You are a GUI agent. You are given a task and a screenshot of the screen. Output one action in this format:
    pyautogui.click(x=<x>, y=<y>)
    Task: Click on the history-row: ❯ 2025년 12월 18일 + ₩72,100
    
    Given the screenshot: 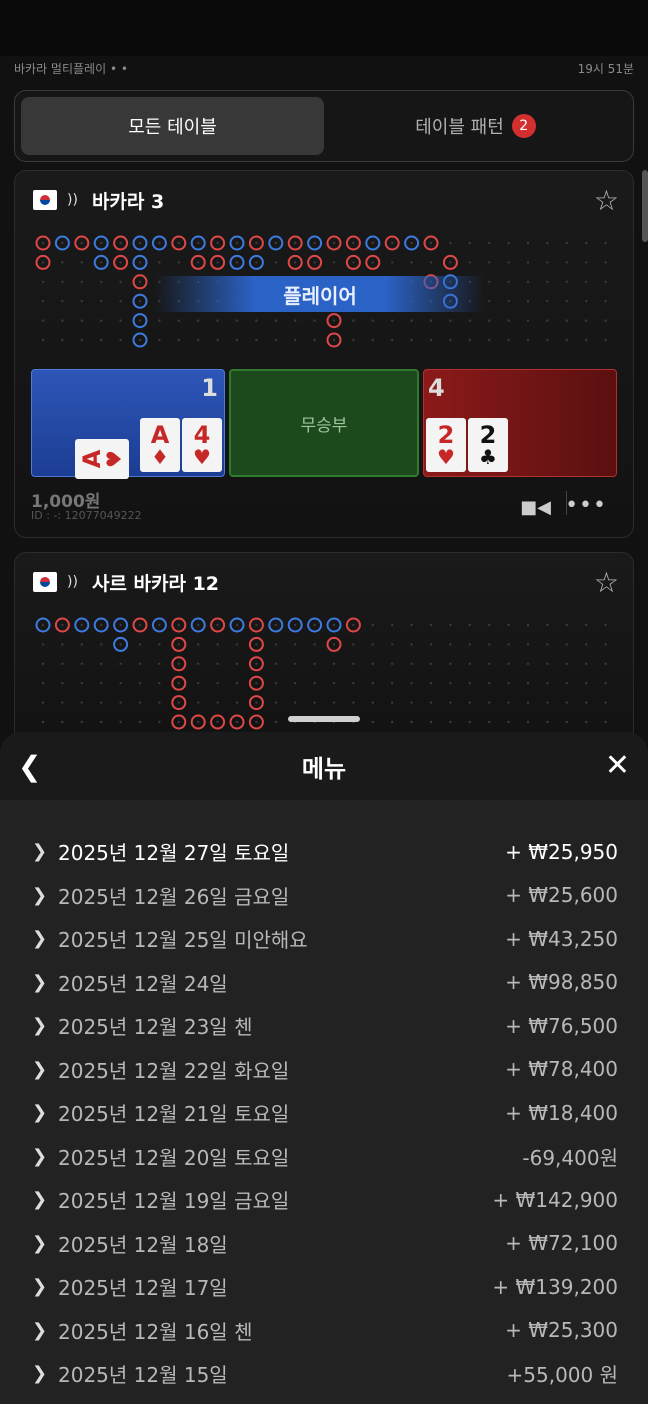 What is the action you would take?
    pyautogui.click(x=324, y=1244)
    